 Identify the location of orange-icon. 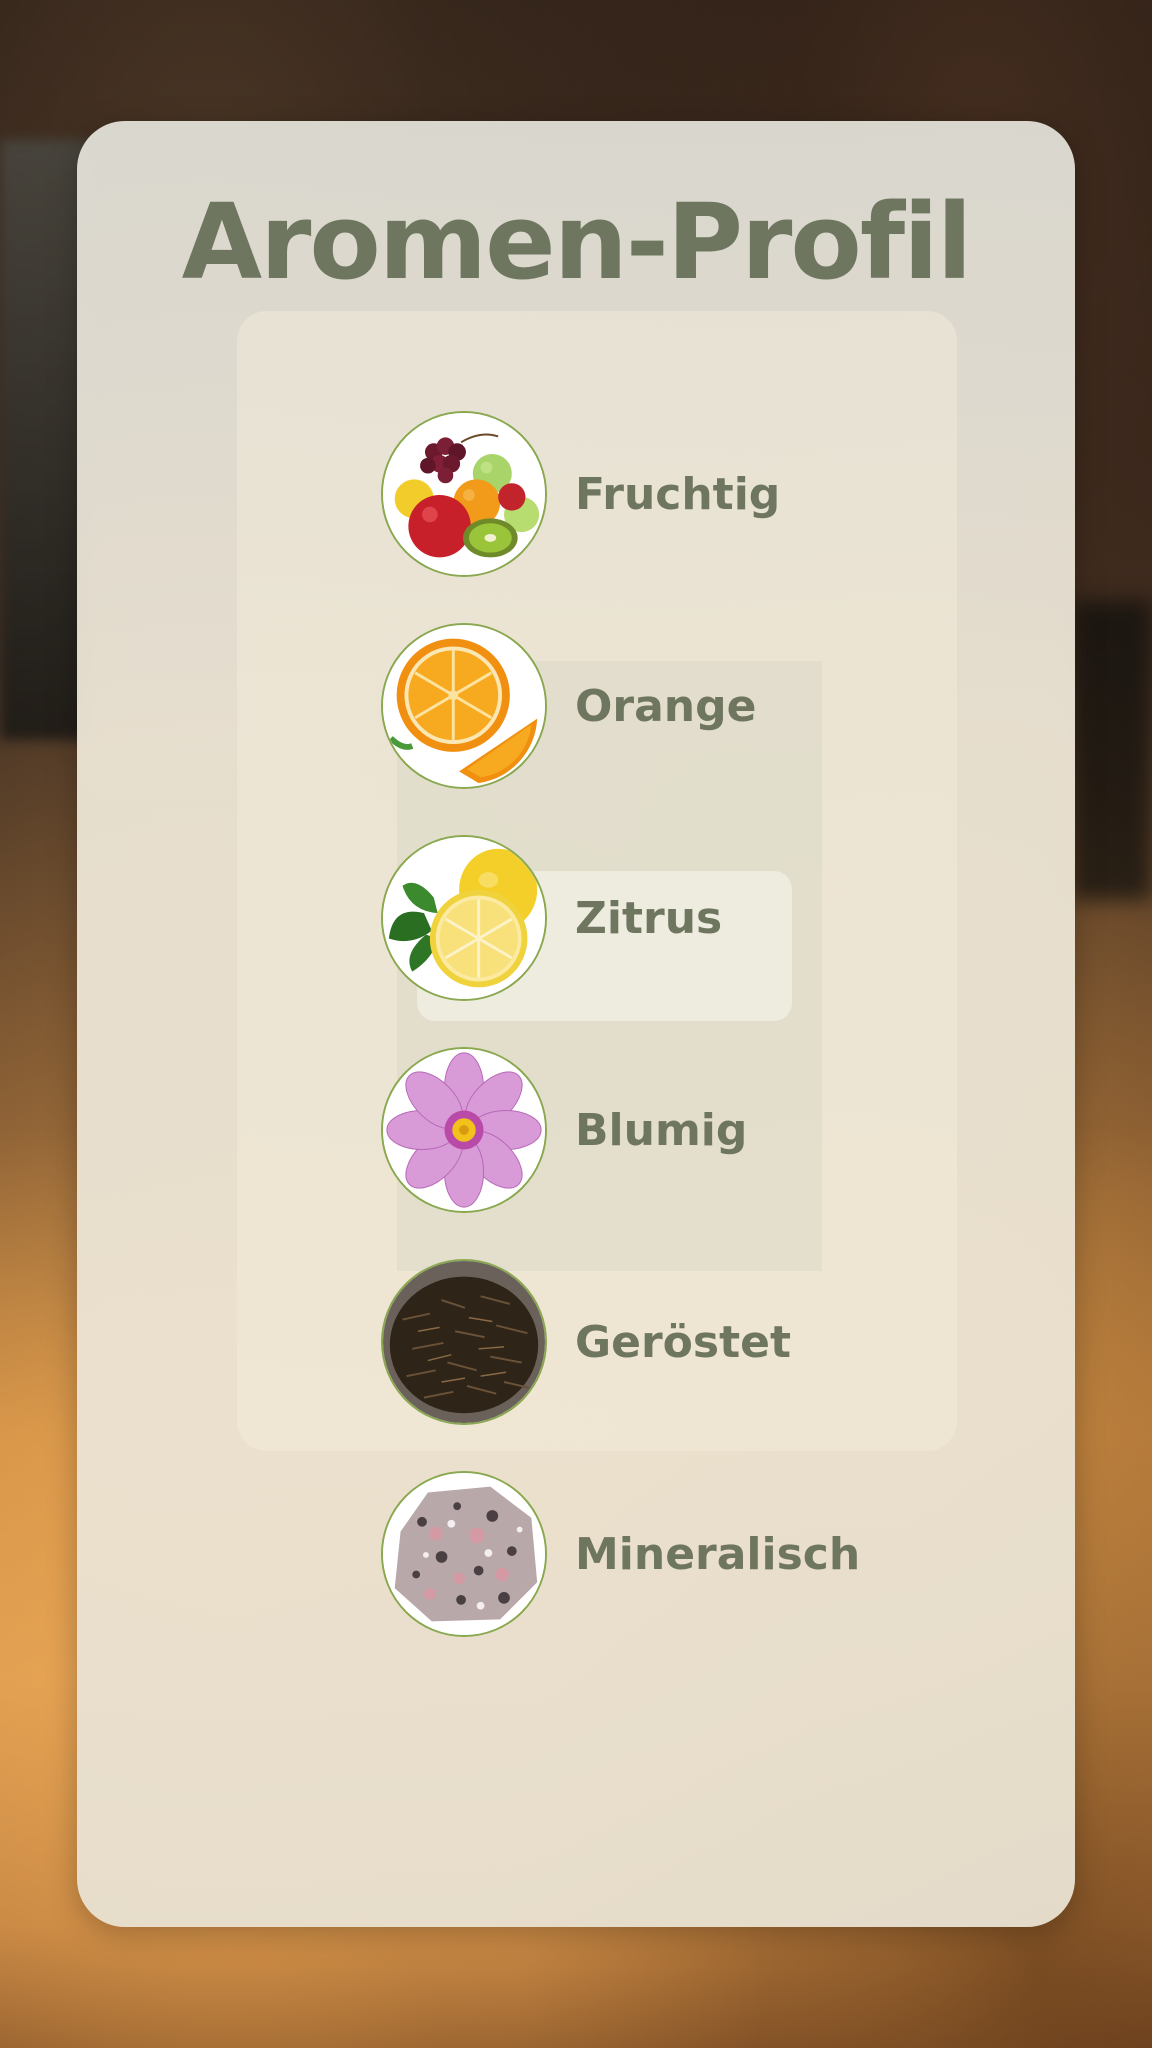
(464, 706).